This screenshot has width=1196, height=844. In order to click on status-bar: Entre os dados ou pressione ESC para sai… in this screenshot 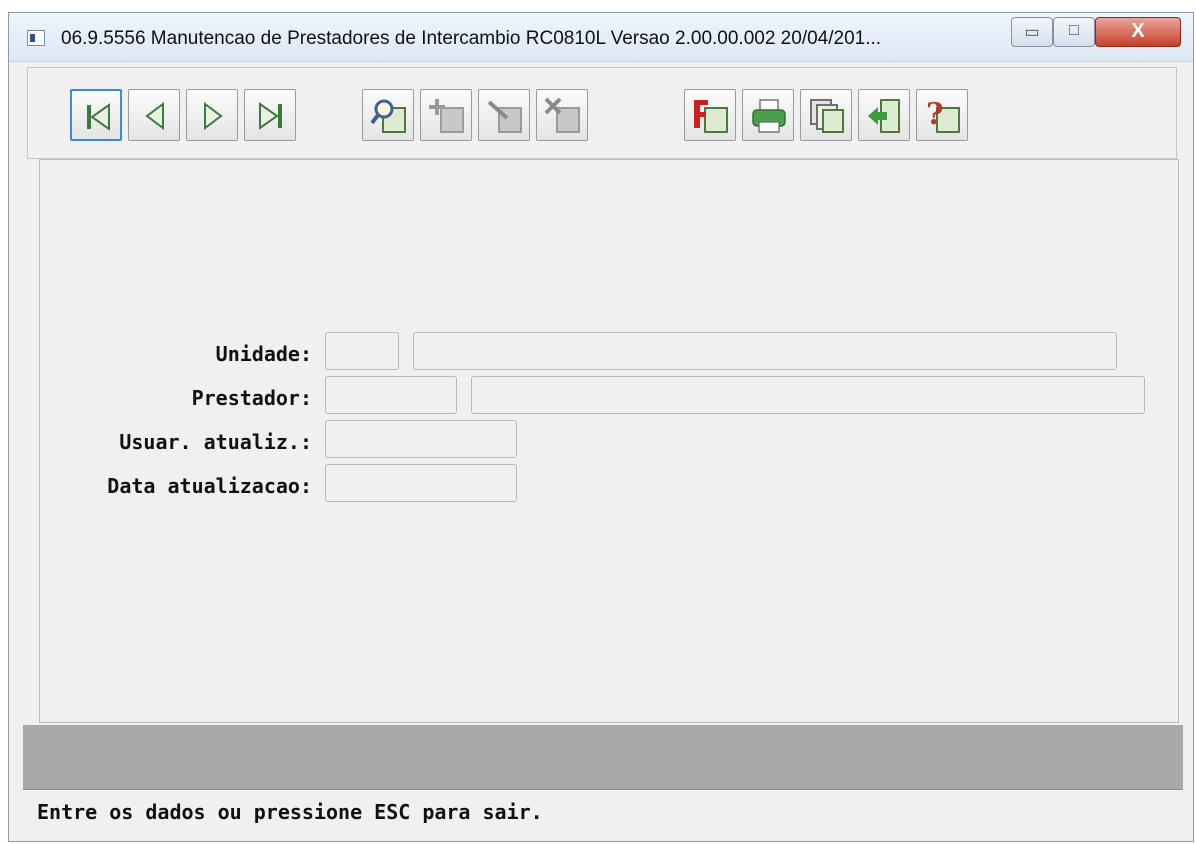, I will do `click(603, 812)`.